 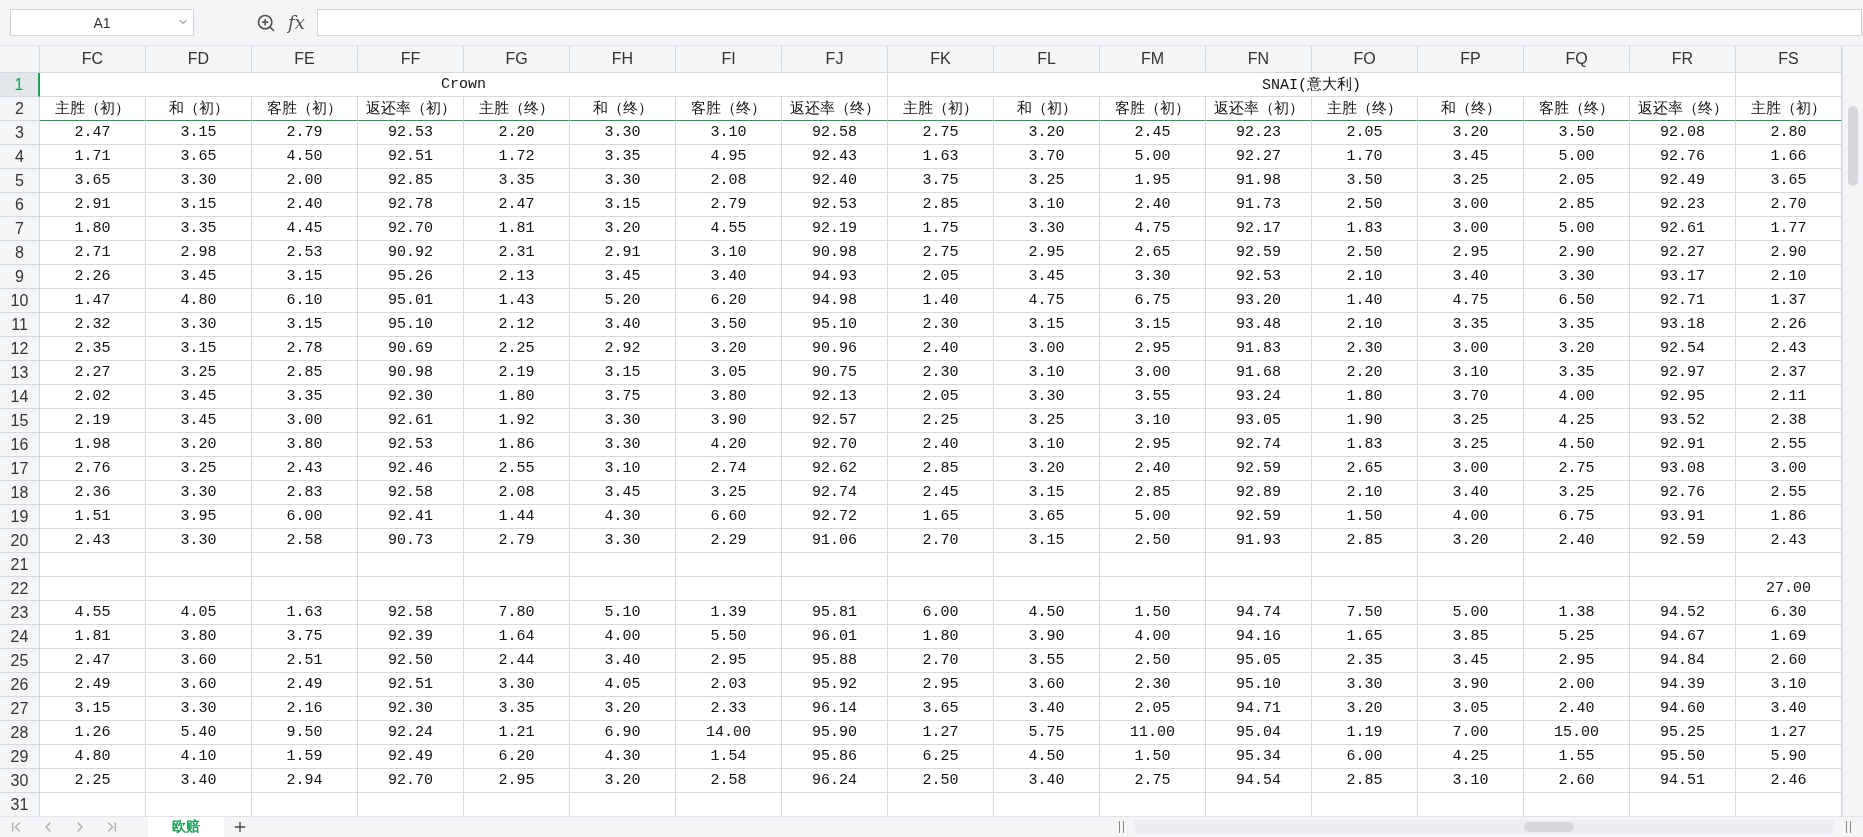 What do you see at coordinates (729, 59) in the screenshot?
I see `column-header: FI` at bounding box center [729, 59].